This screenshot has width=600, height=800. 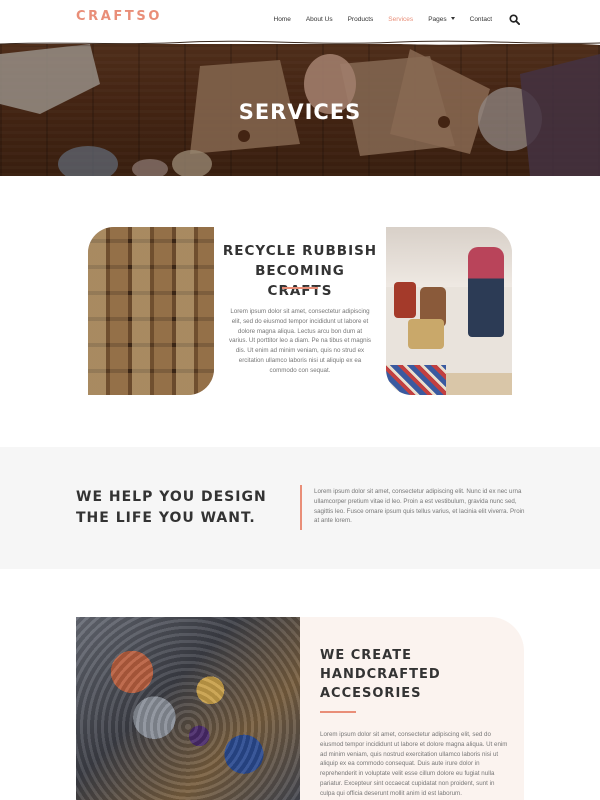 What do you see at coordinates (380, 674) in the screenshot?
I see `section3-title-line2: HANDCRAFTED` at bounding box center [380, 674].